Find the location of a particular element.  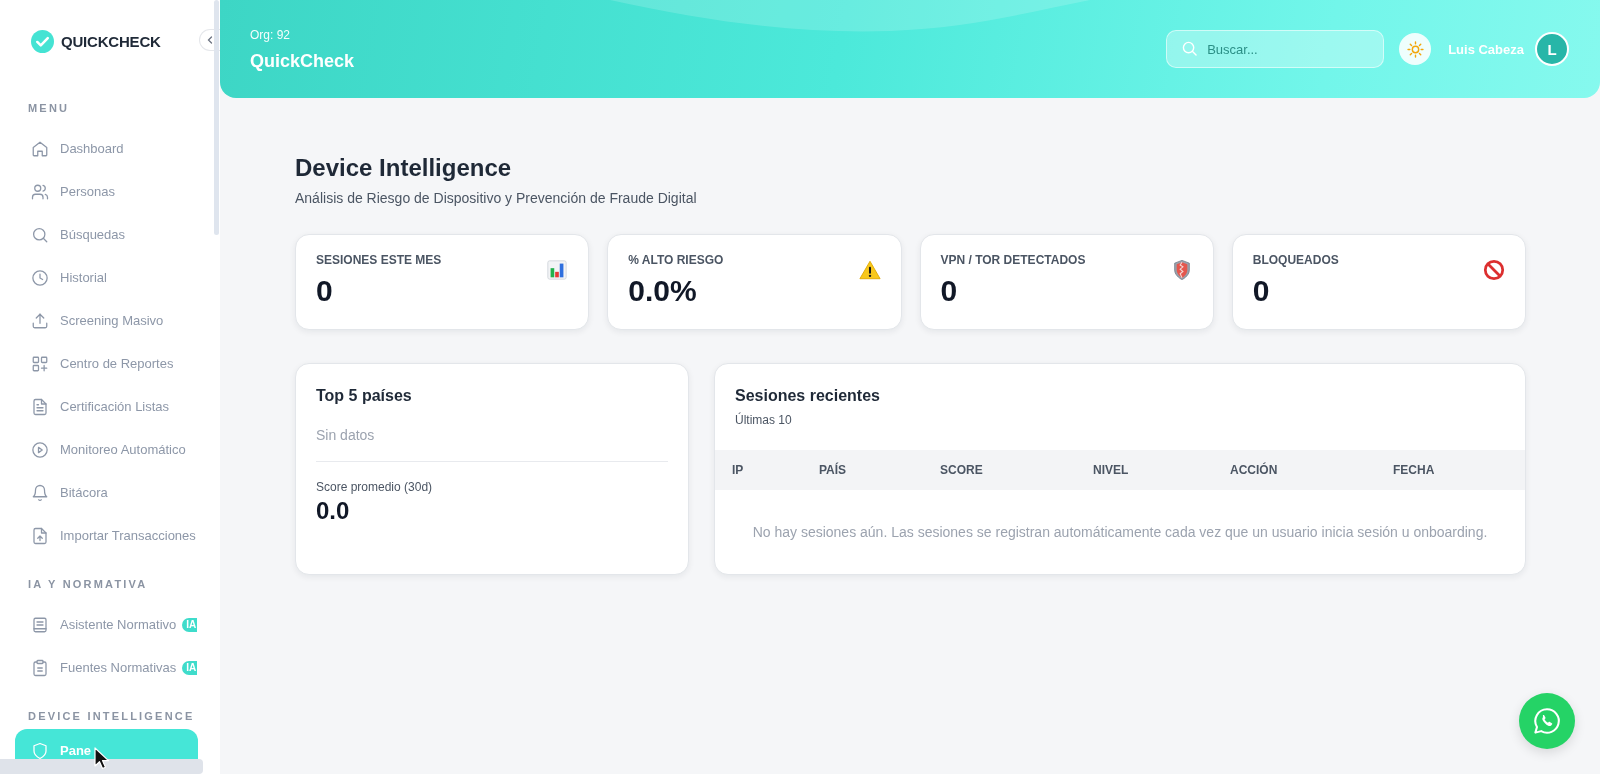

home-icon is located at coordinates (40, 148).